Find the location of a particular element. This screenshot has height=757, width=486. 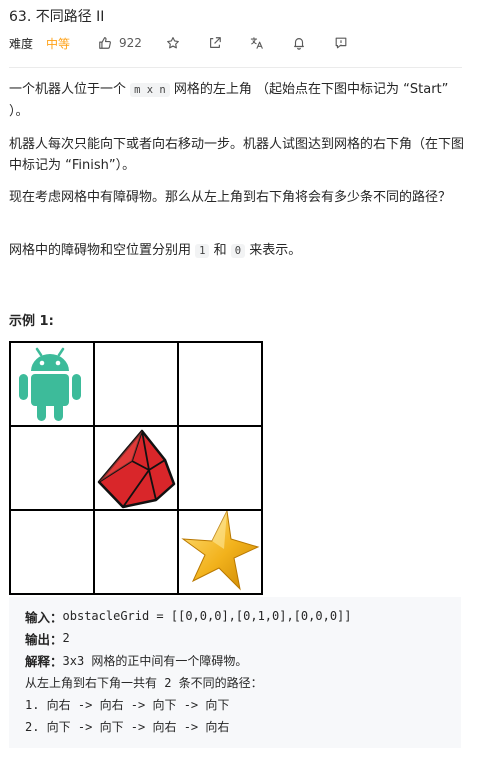

translate-button is located at coordinates (257, 43).